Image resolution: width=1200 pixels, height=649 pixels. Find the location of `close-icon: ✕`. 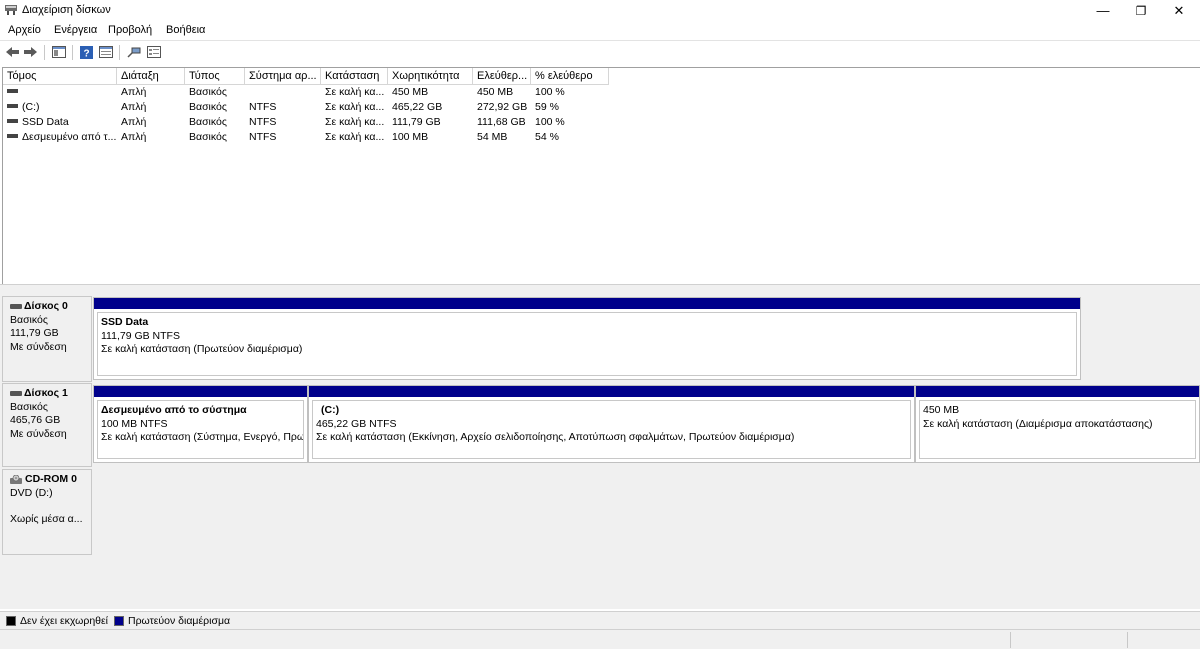

close-icon: ✕ is located at coordinates (1179, 10).